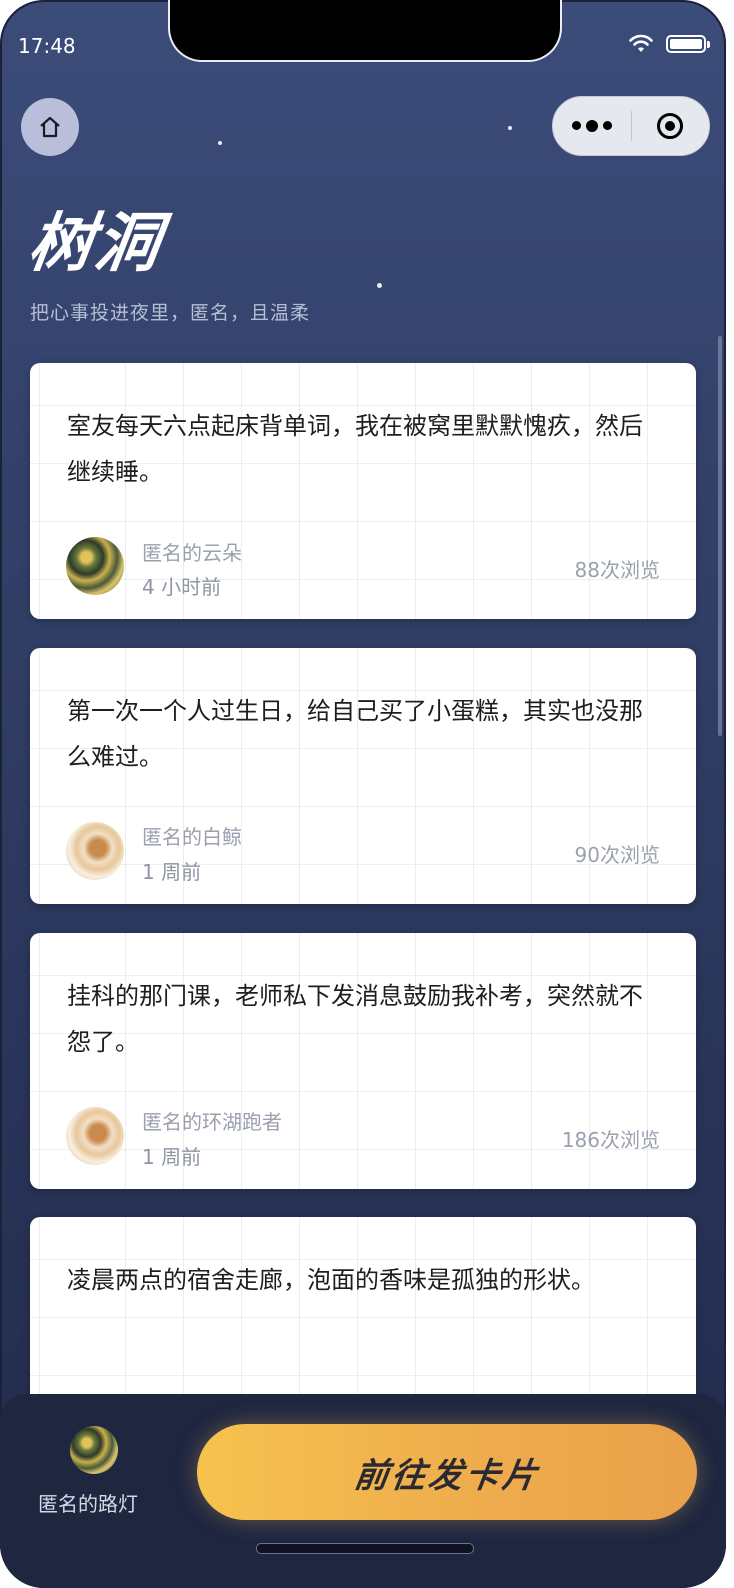 The image size is (734, 1588). I want to click on home-icon, so click(50, 127).